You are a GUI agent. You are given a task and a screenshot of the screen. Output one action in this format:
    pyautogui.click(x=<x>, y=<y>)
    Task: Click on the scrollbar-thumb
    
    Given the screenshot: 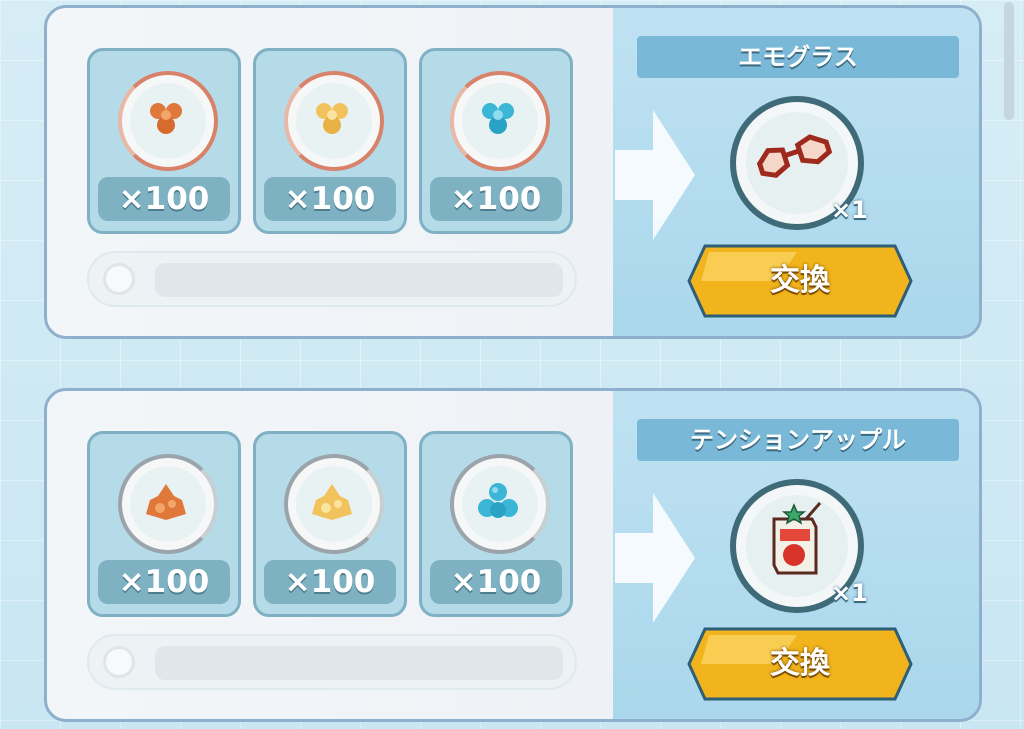 What is the action you would take?
    pyautogui.click(x=1009, y=61)
    